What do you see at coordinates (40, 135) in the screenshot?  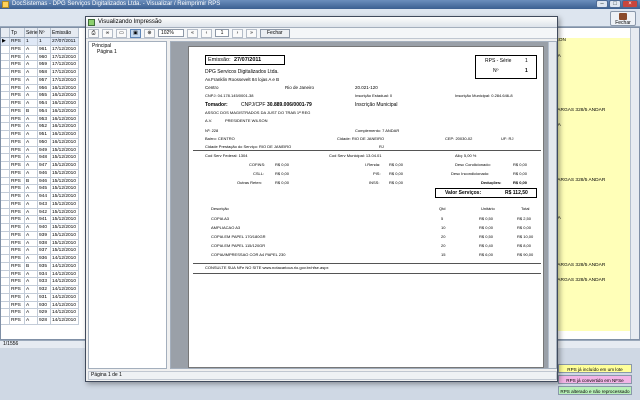 I see `table-row: RPS A 951 16/12/2010` at bounding box center [40, 135].